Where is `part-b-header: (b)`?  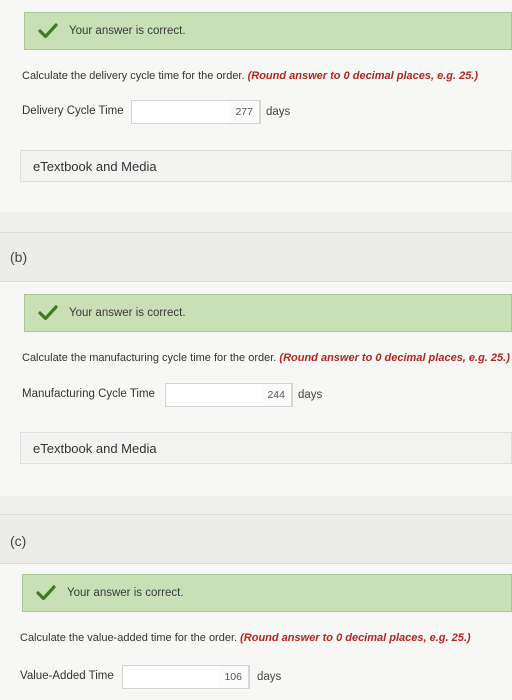 part-b-header: (b) is located at coordinates (256, 257).